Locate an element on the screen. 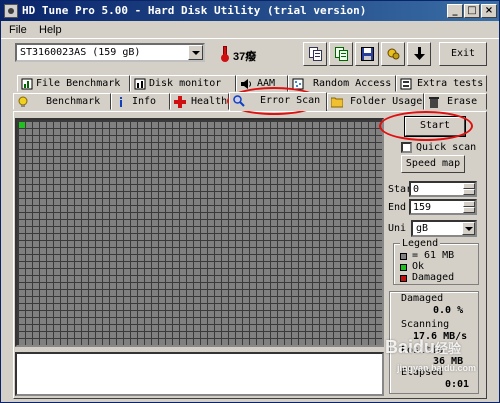 Image resolution: width=500 pixels, height=403 pixels. end-position-input: 159 is located at coordinates (443, 207).